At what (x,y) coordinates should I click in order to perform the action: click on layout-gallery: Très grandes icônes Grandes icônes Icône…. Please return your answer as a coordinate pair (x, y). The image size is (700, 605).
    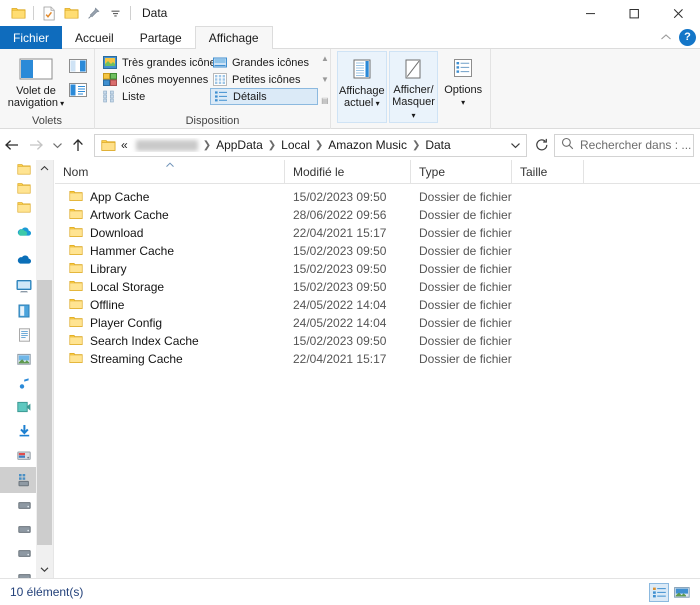
    Looking at the image, I should click on (209, 79).